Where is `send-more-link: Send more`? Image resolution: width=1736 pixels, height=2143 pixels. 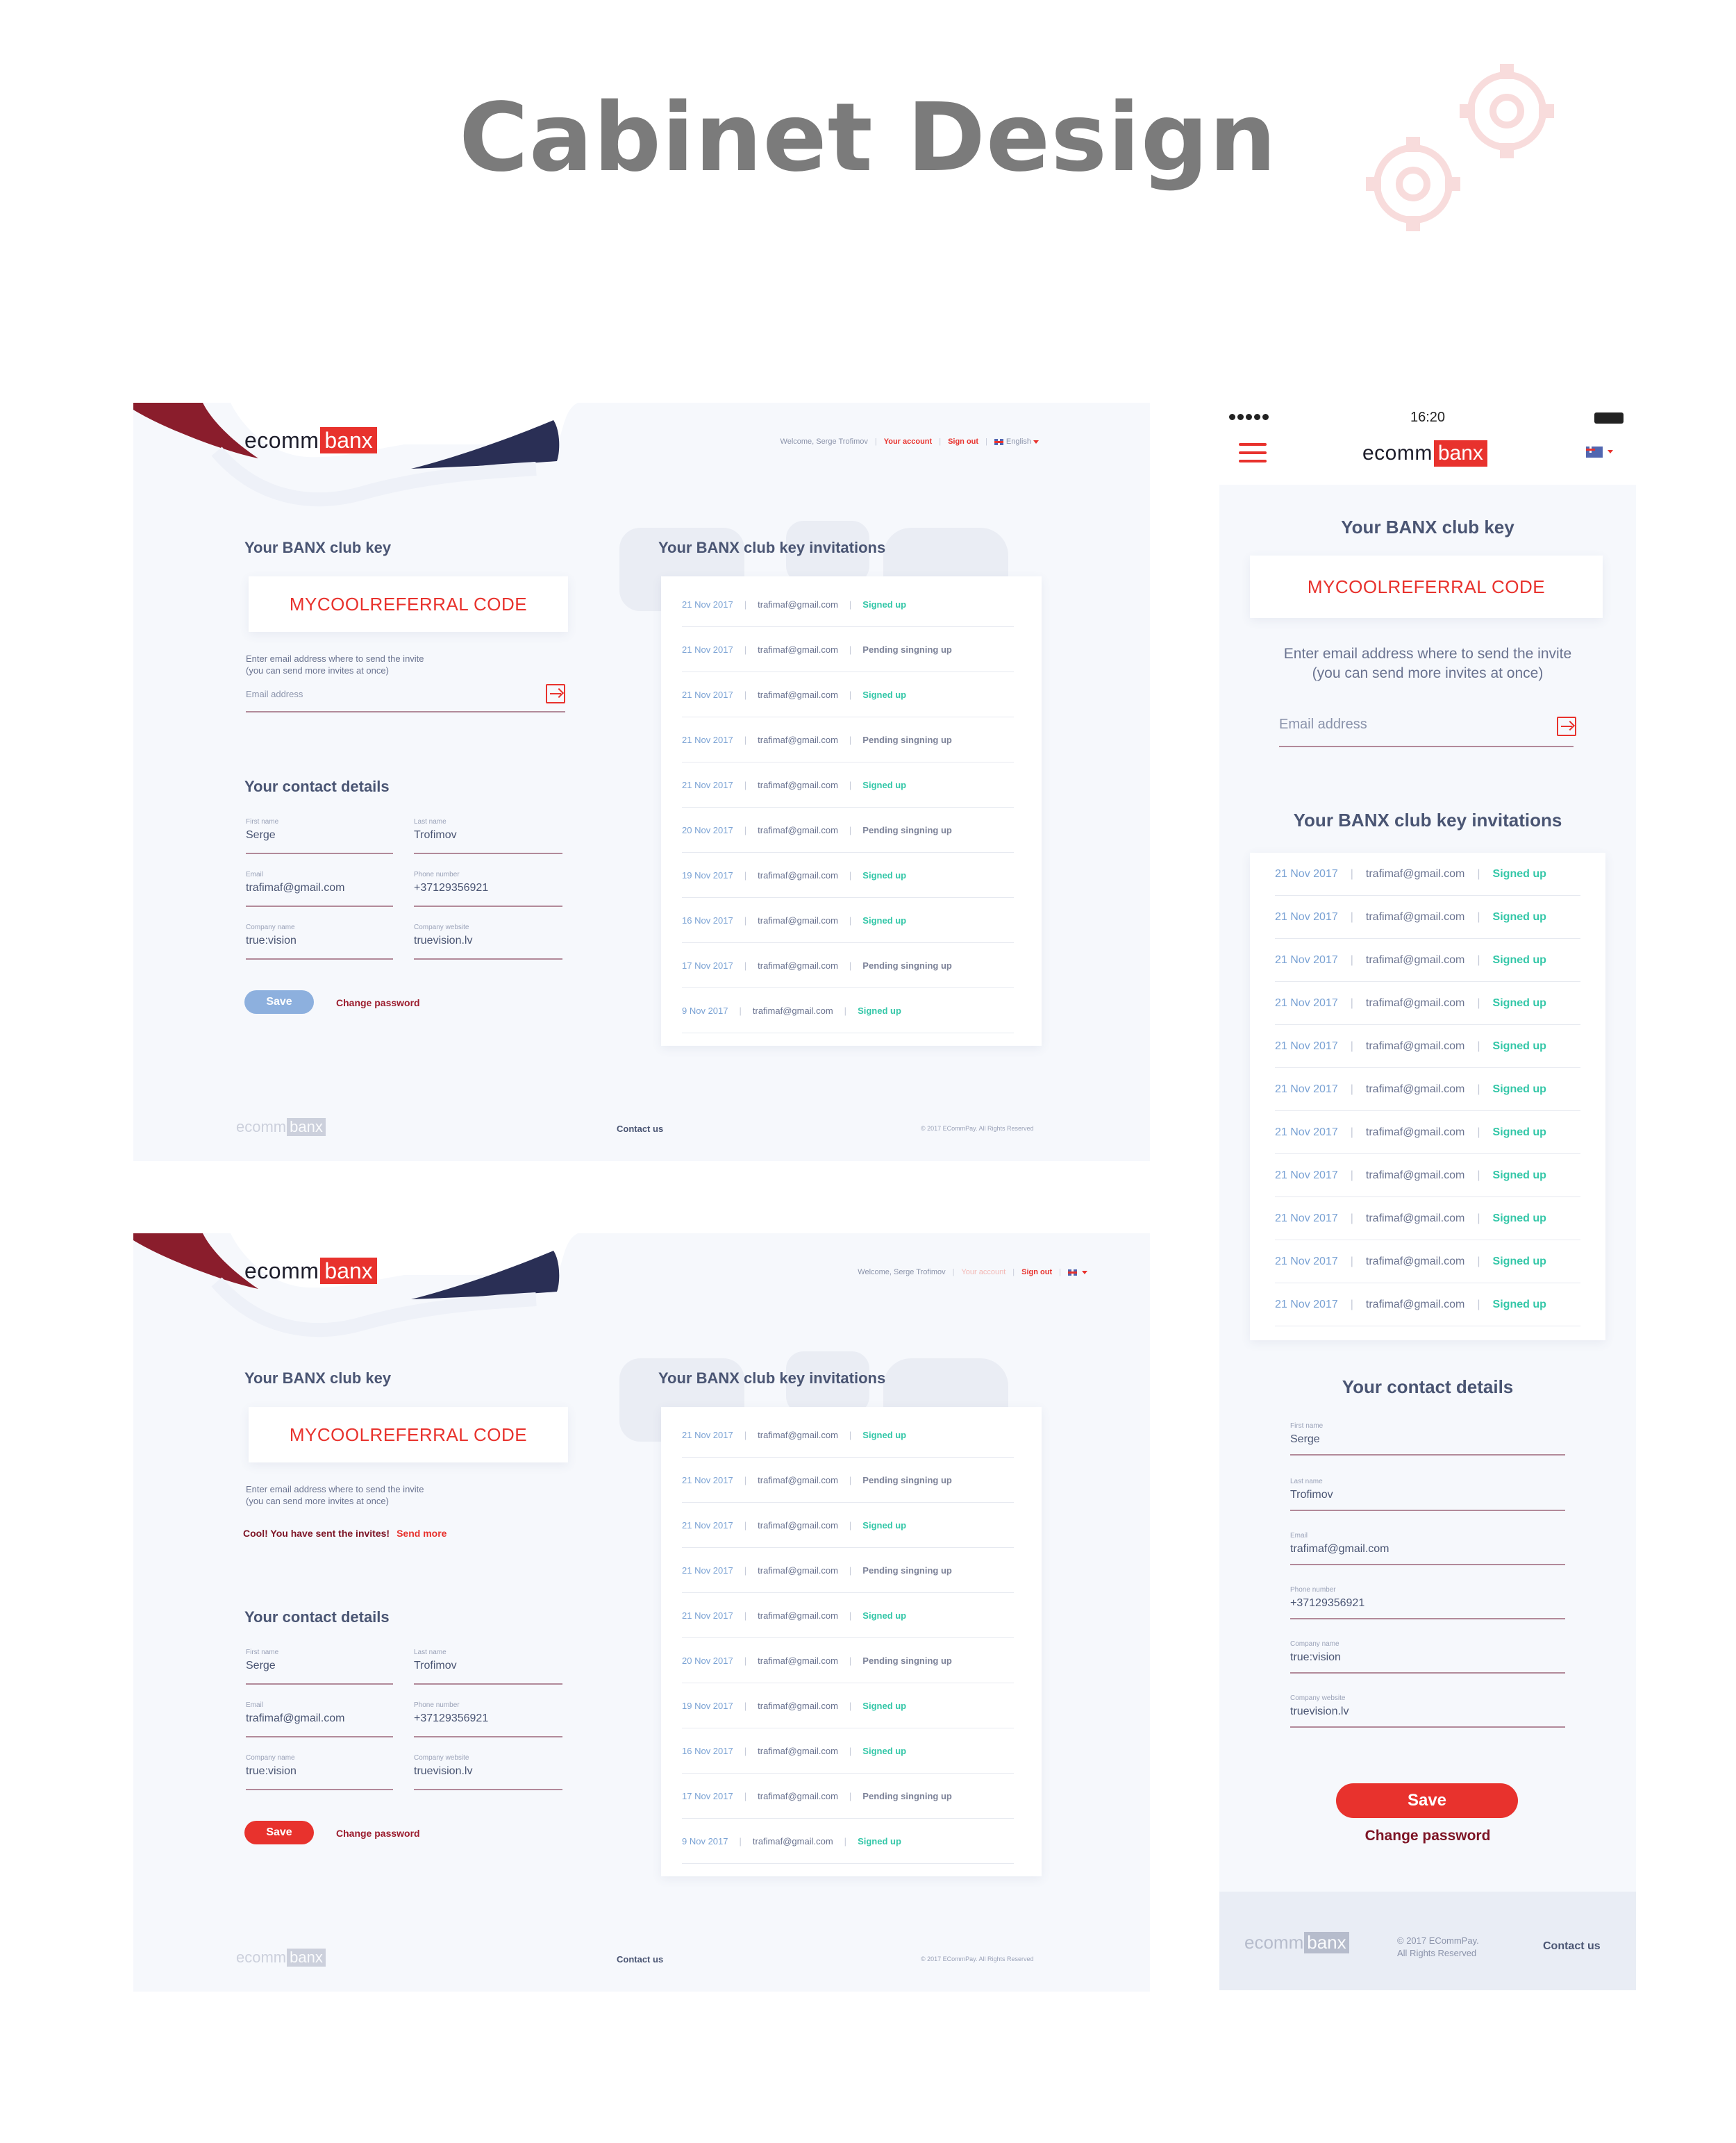 send-more-link: Send more is located at coordinates (421, 1533).